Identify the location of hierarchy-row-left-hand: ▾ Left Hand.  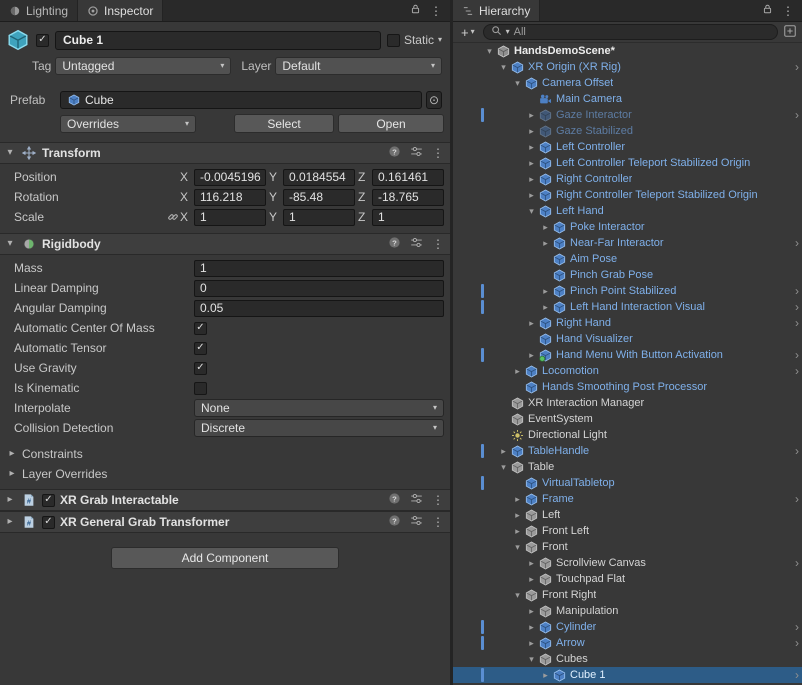
(627, 211).